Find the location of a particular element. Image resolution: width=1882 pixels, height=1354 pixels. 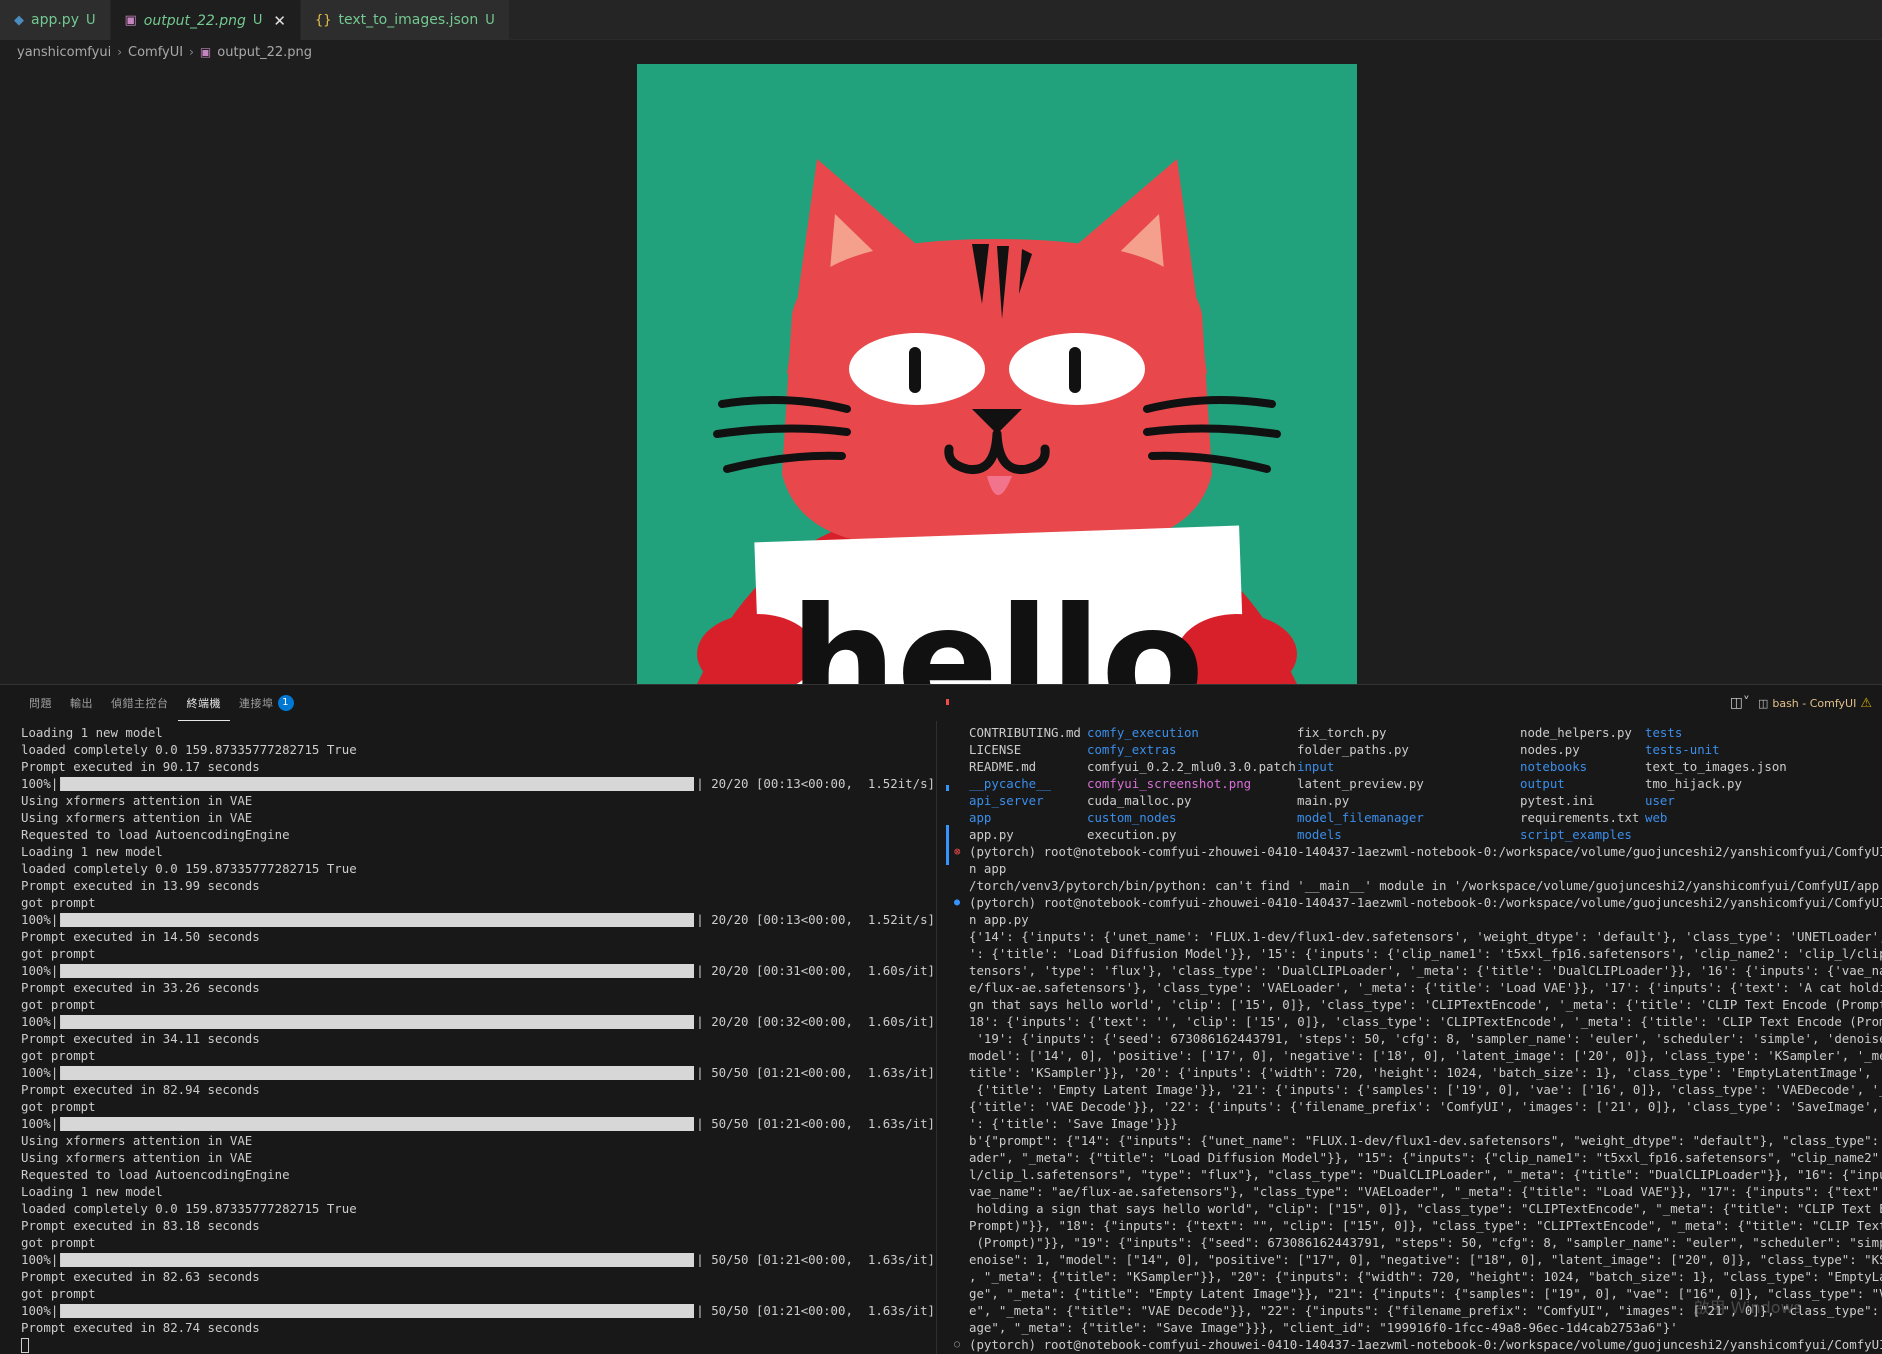

terminal-cursor is located at coordinates (25, 1345).